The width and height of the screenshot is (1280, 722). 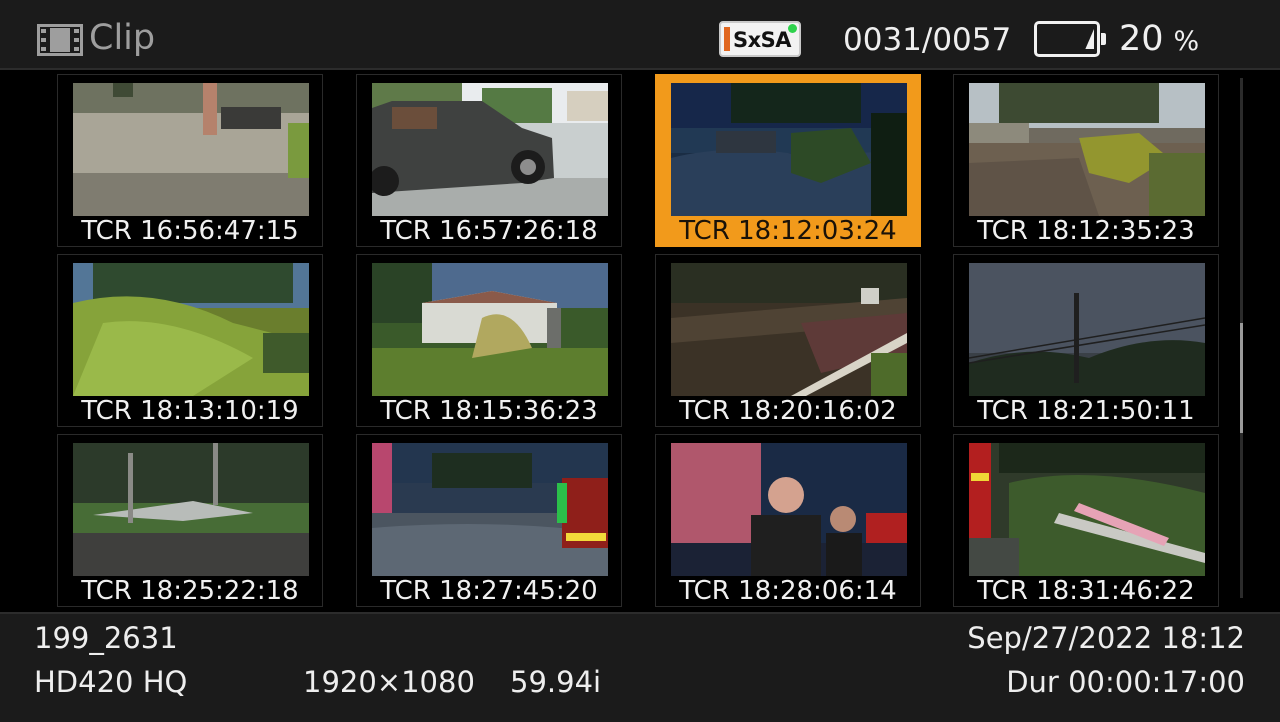 What do you see at coordinates (727, 39) in the screenshot?
I see `media-badge-stripe` at bounding box center [727, 39].